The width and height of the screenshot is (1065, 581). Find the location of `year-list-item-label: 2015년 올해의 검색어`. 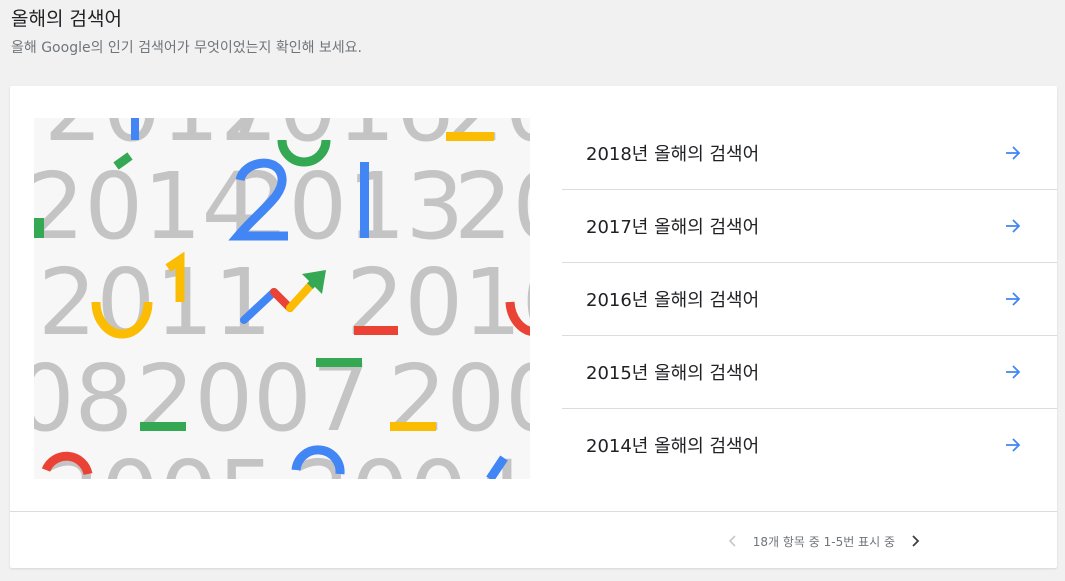

year-list-item-label: 2015년 올해의 검색어 is located at coordinates (673, 373).